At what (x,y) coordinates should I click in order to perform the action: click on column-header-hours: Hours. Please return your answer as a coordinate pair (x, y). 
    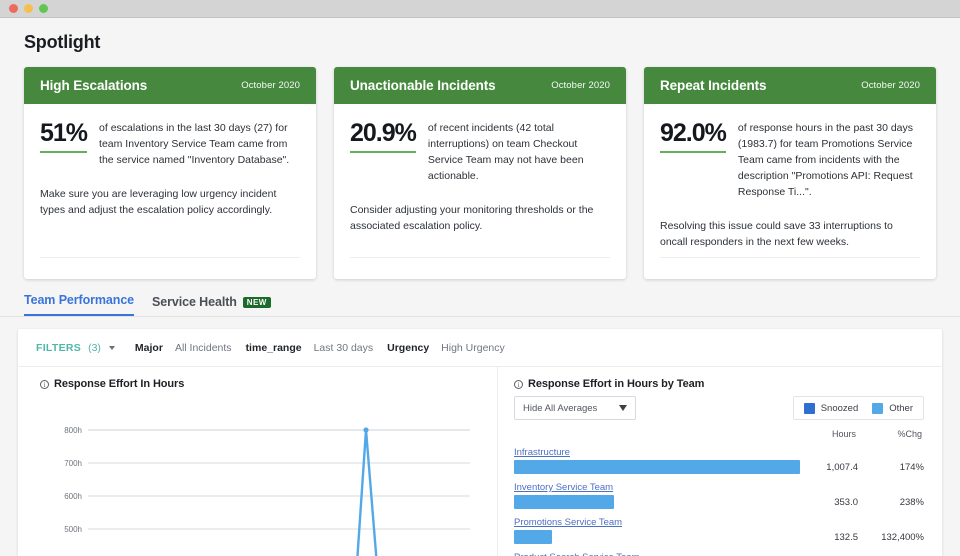
    Looking at the image, I should click on (843, 434).